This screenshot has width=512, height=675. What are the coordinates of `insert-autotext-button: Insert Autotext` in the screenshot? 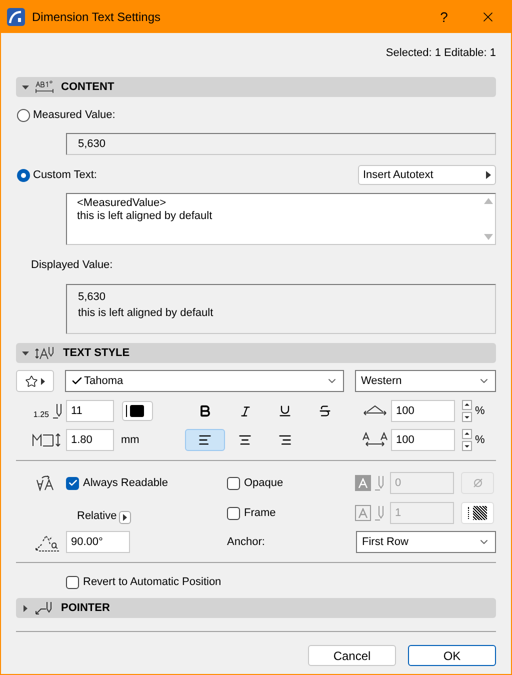 It's located at (427, 175).